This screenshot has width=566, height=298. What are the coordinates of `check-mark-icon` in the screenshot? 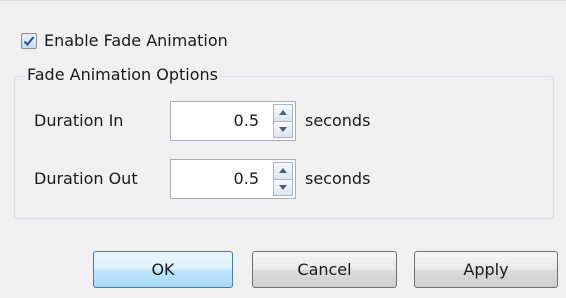 It's located at (29, 41).